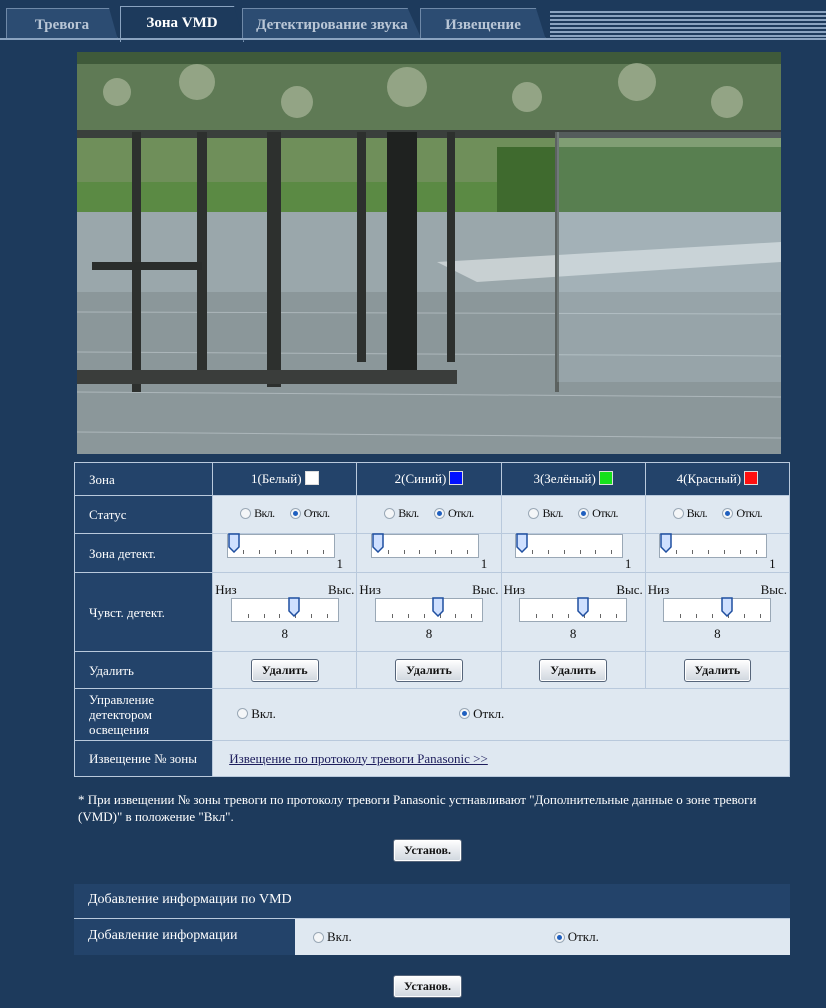  I want to click on zone-header-1: 1(Белый), so click(285, 479).